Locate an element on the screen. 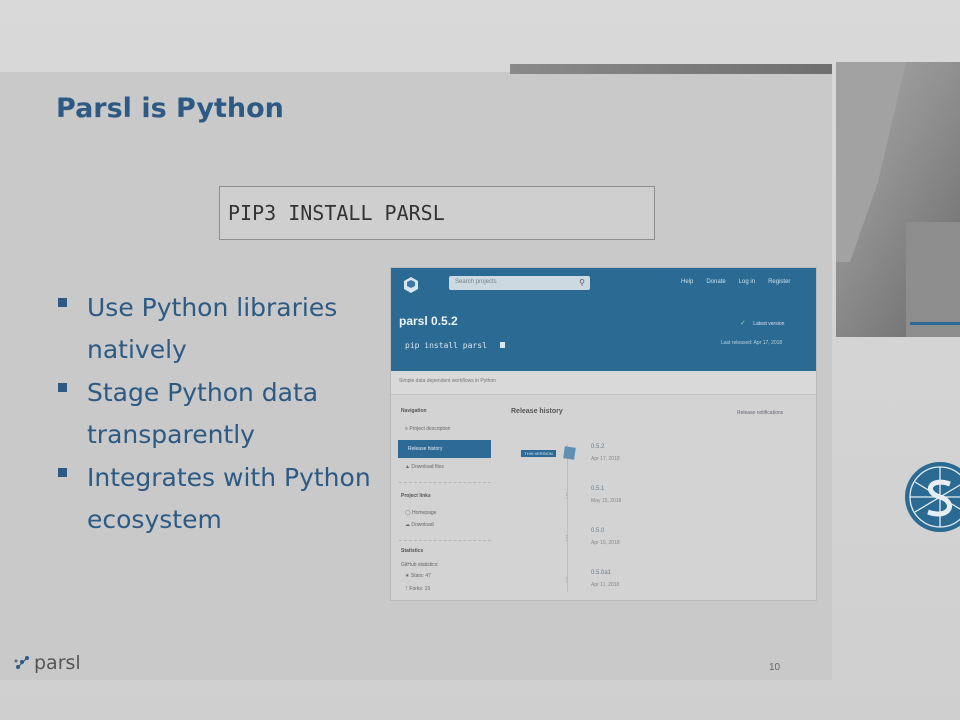 This screenshot has height=720, width=960. pypi-nav-login: Log in is located at coordinates (747, 282).